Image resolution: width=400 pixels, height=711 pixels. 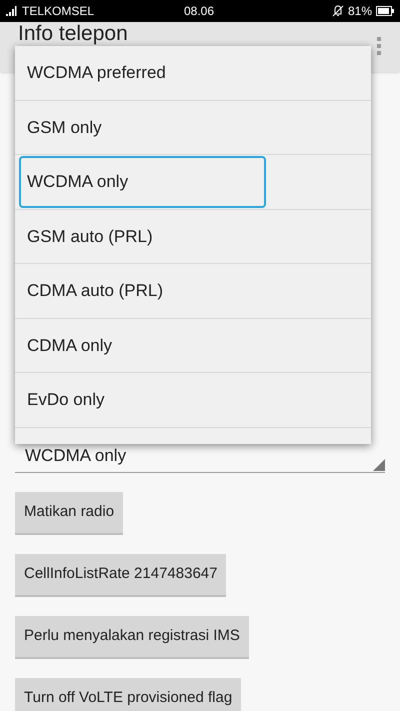 What do you see at coordinates (128, 694) in the screenshot?
I see `action-button: Turn off VoLTE provisioned flag` at bounding box center [128, 694].